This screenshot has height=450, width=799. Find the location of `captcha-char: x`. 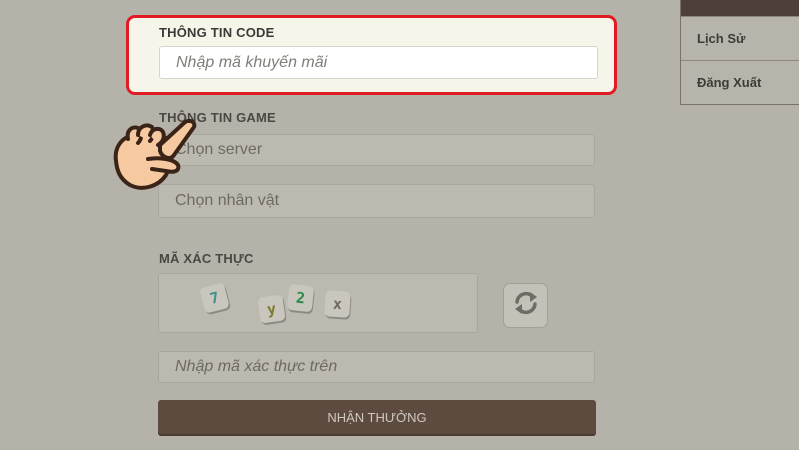

captcha-char: x is located at coordinates (337, 304).